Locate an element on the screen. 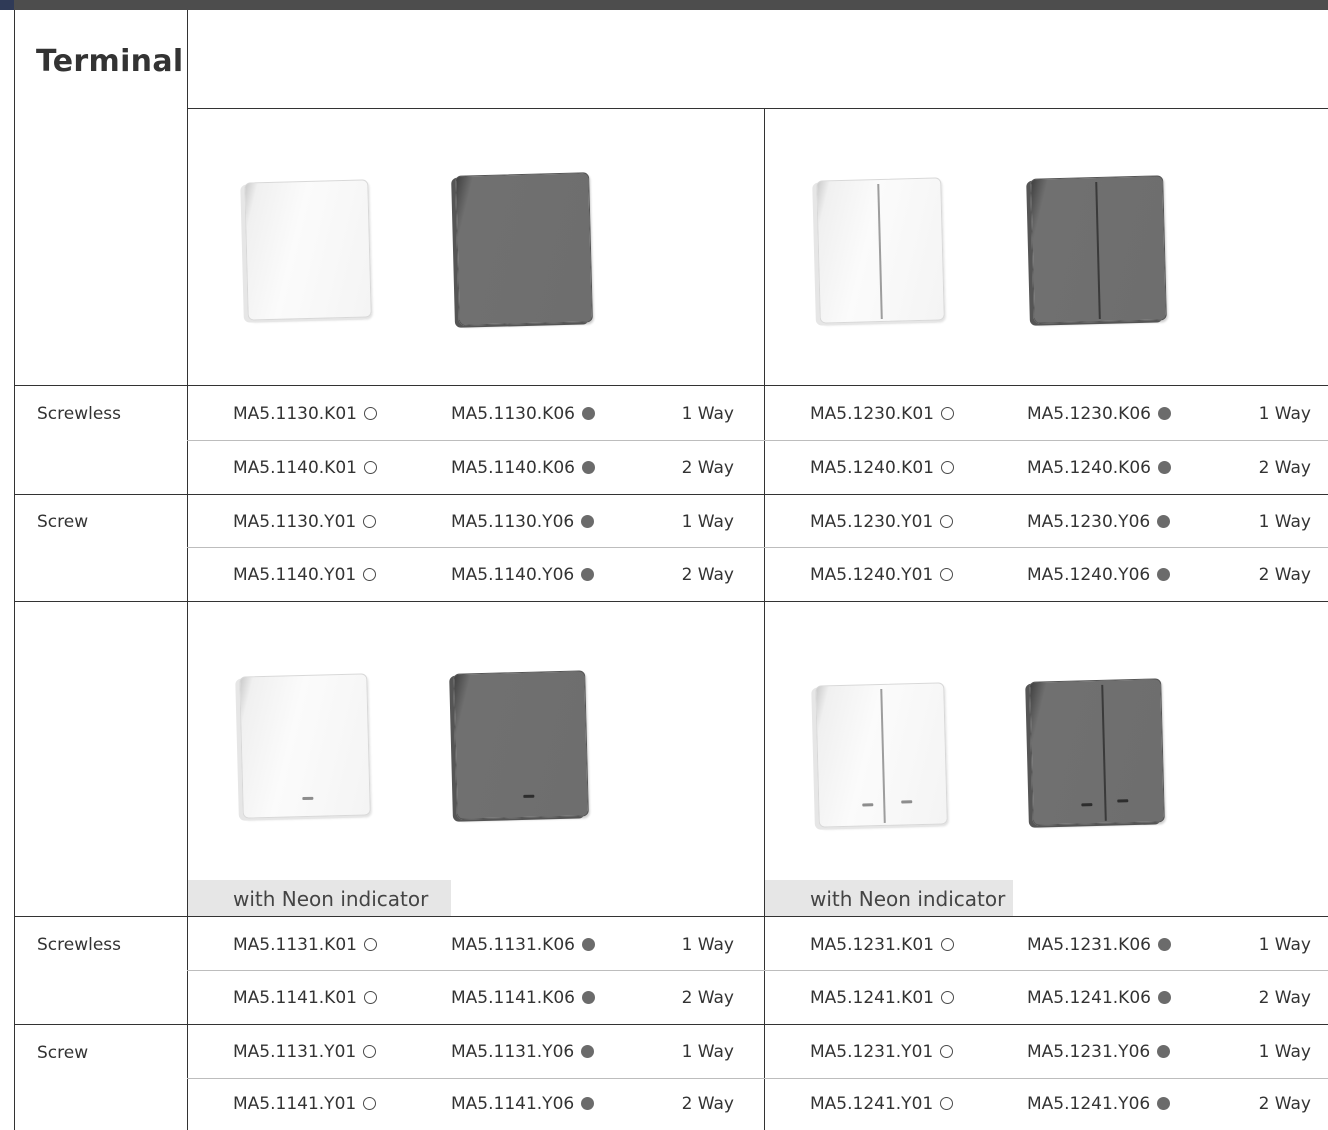 Image resolution: width=1328 pixels, height=1130 pixels. switch-2-gang-dark-image is located at coordinates (1098, 249).